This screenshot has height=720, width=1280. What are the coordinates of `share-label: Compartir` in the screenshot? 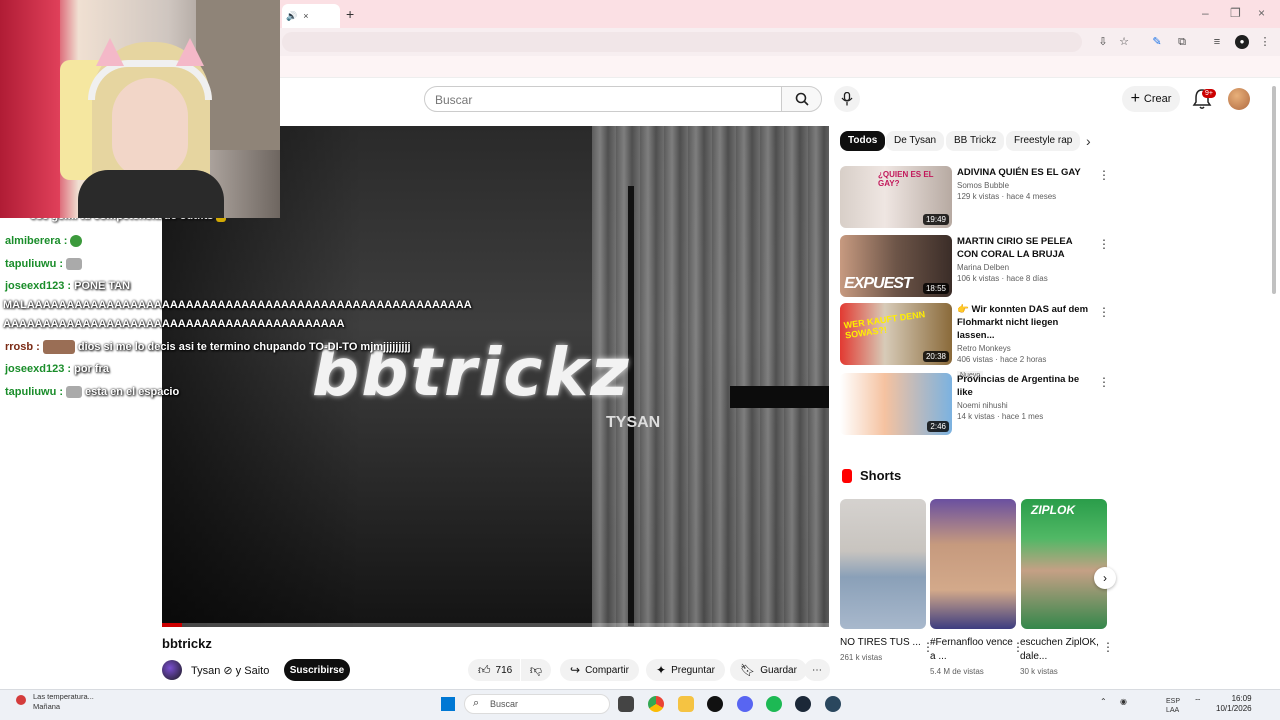 It's located at (607, 670).